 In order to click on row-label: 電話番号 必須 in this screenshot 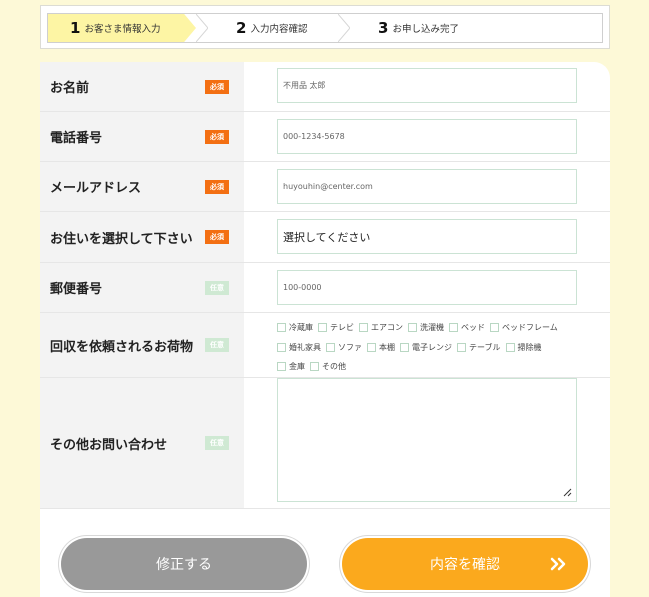, I will do `click(142, 136)`.